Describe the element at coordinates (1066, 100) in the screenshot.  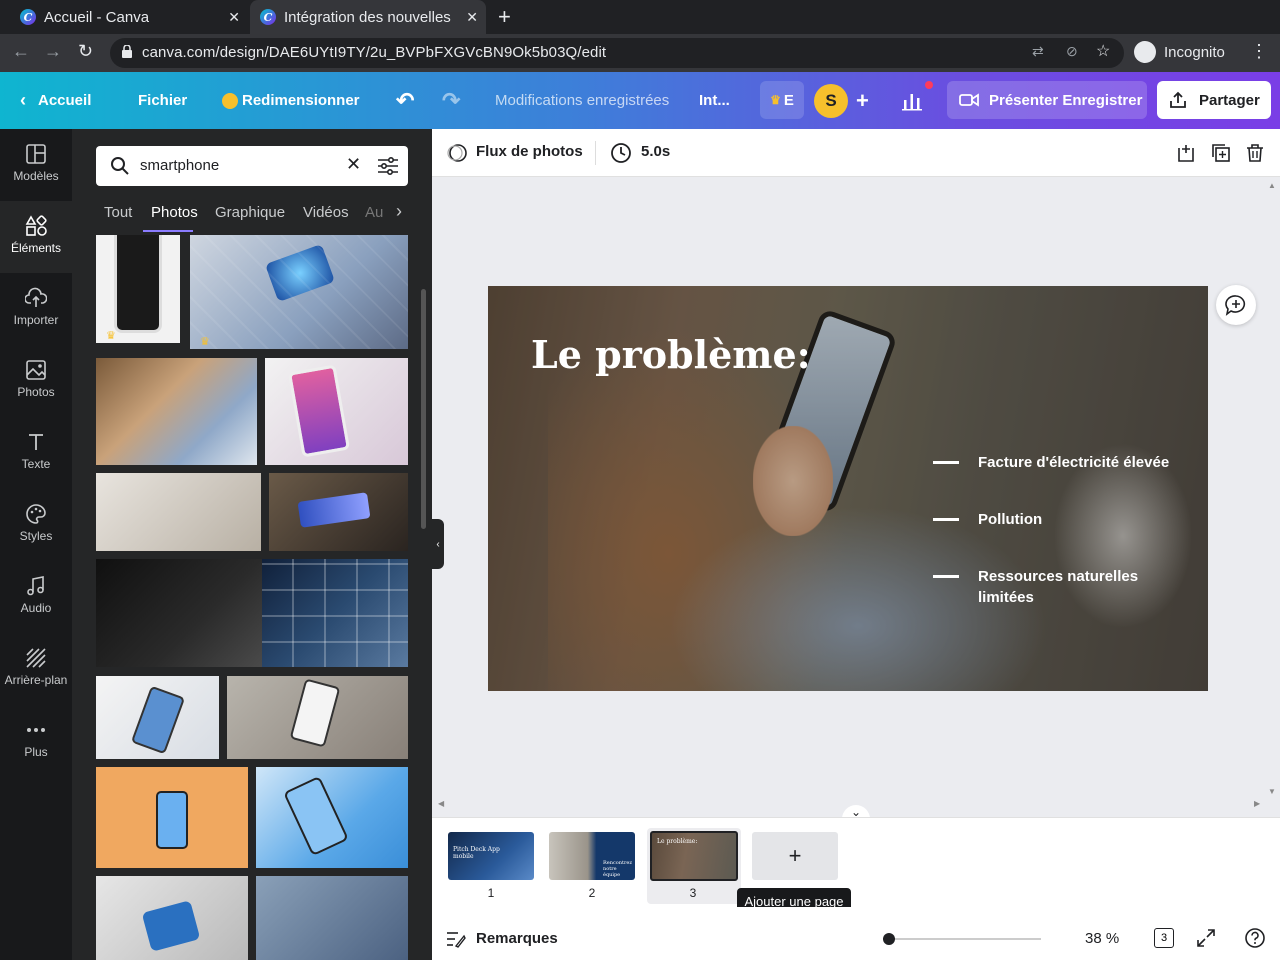
I see `present-label: Présenter Enregistrer` at that location.